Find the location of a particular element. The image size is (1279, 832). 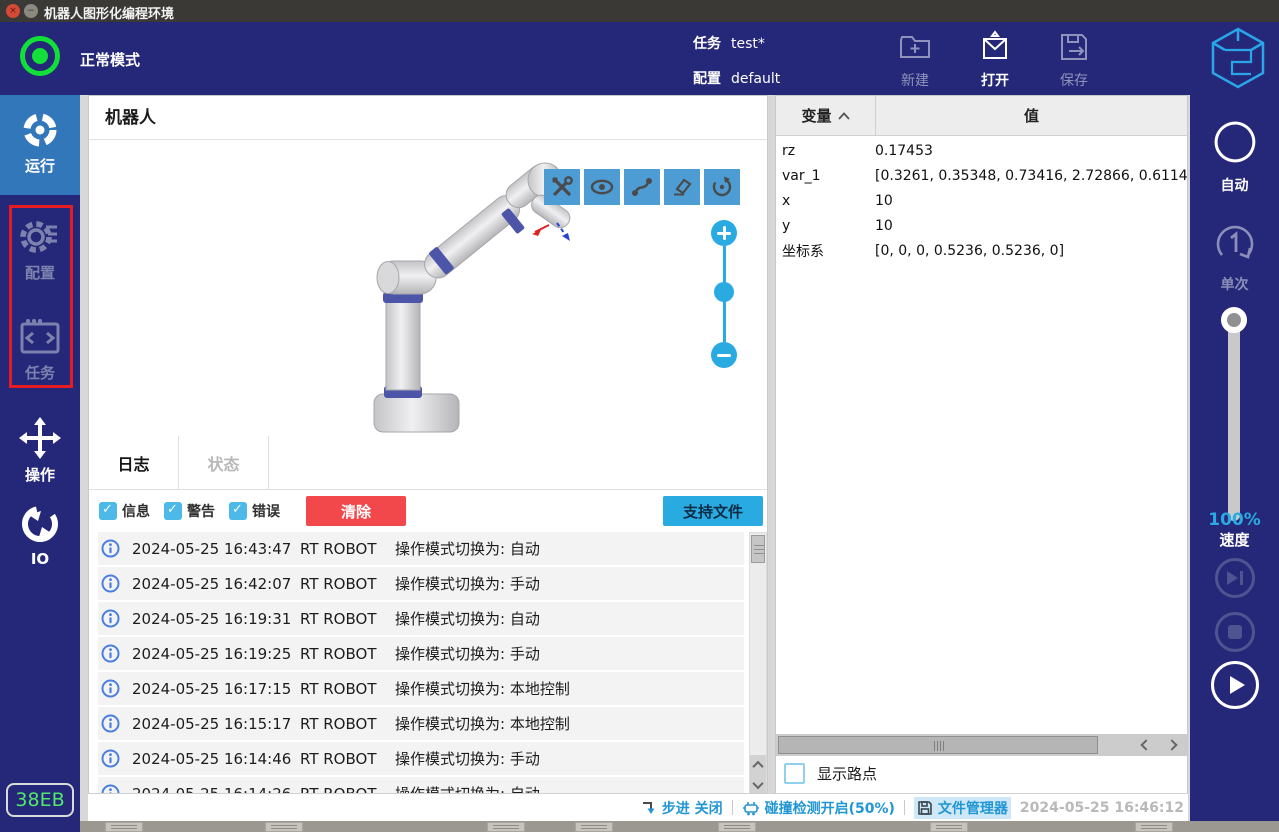

eye-icon is located at coordinates (602, 187).